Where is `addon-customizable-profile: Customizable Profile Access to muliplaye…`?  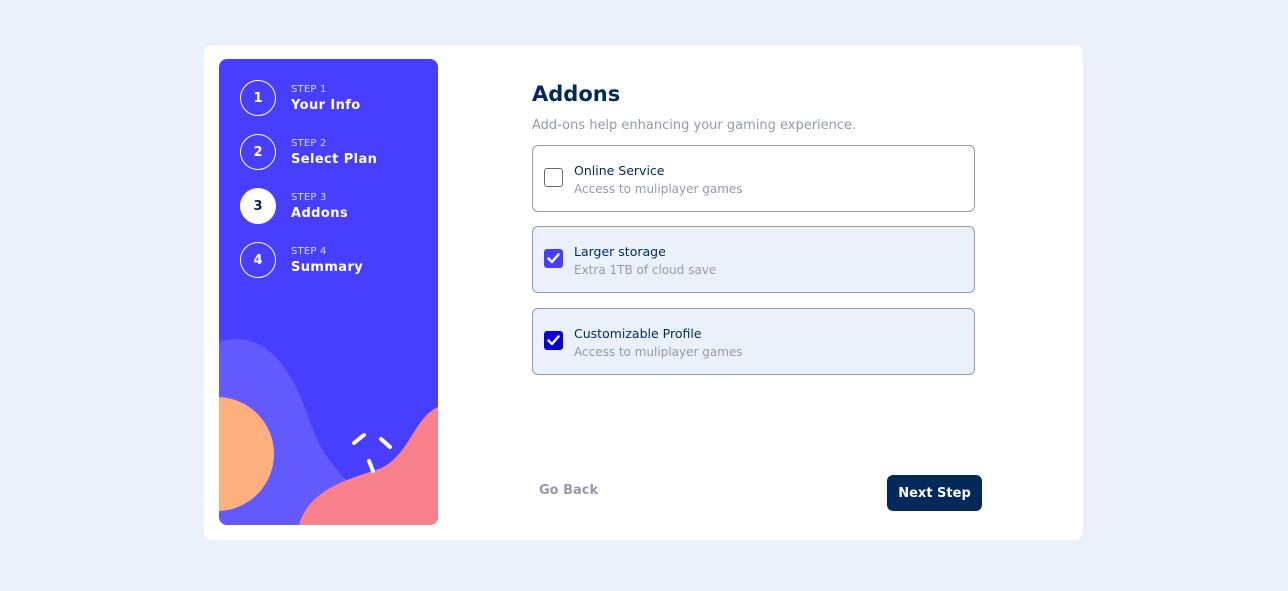 addon-customizable-profile: Customizable Profile Access to muliplaye… is located at coordinates (753, 341).